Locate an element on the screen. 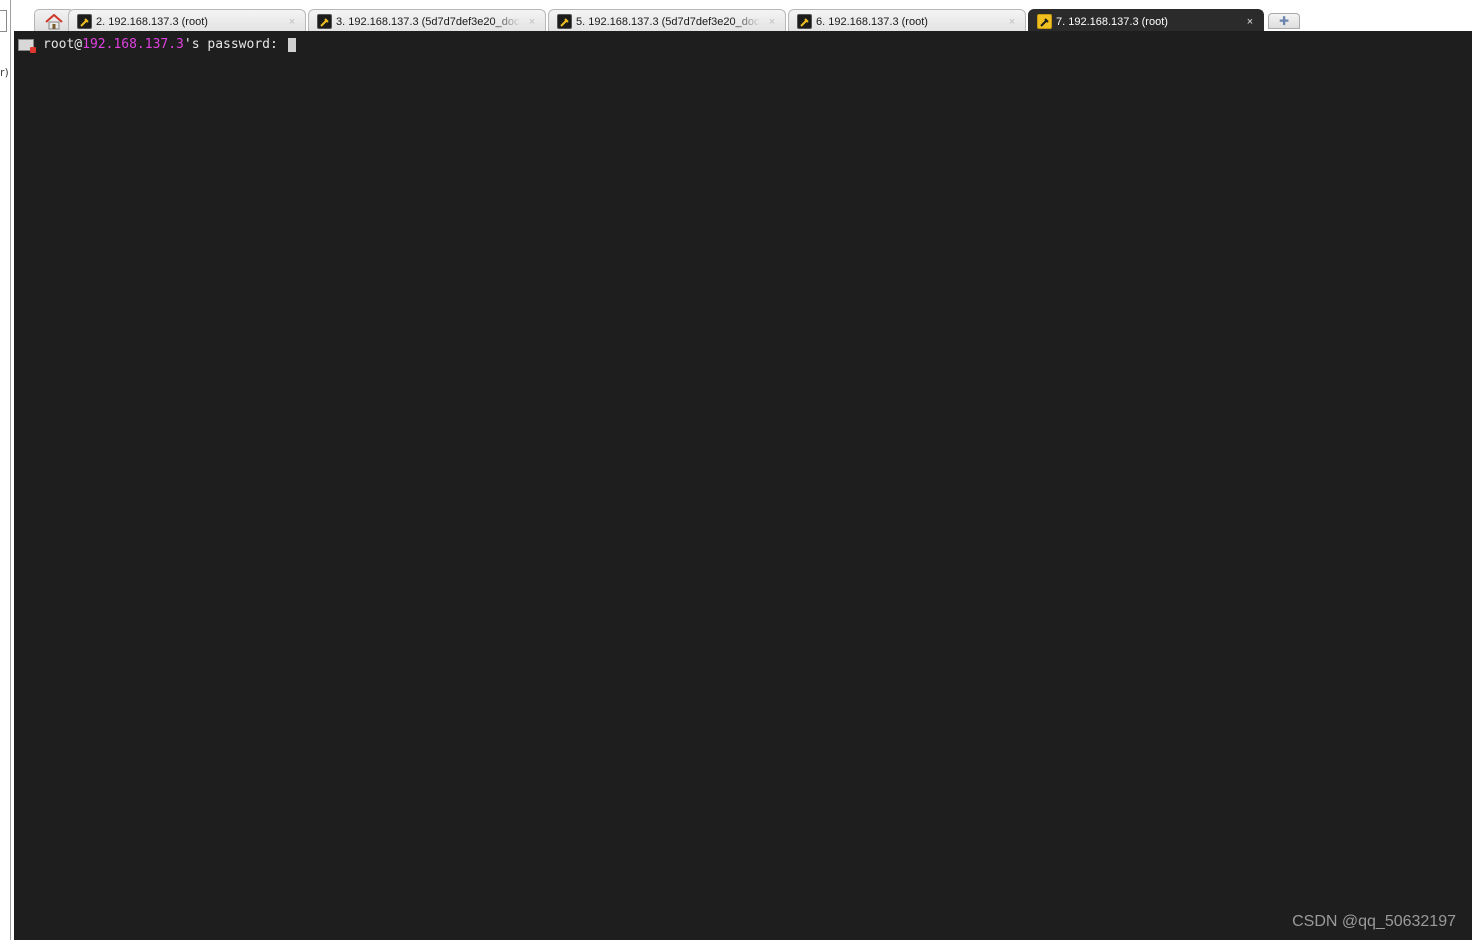 The image size is (1472, 940). session-tab-3: 3. 192.168.137.3 (5d7d7def3e20_doc × is located at coordinates (427, 21).